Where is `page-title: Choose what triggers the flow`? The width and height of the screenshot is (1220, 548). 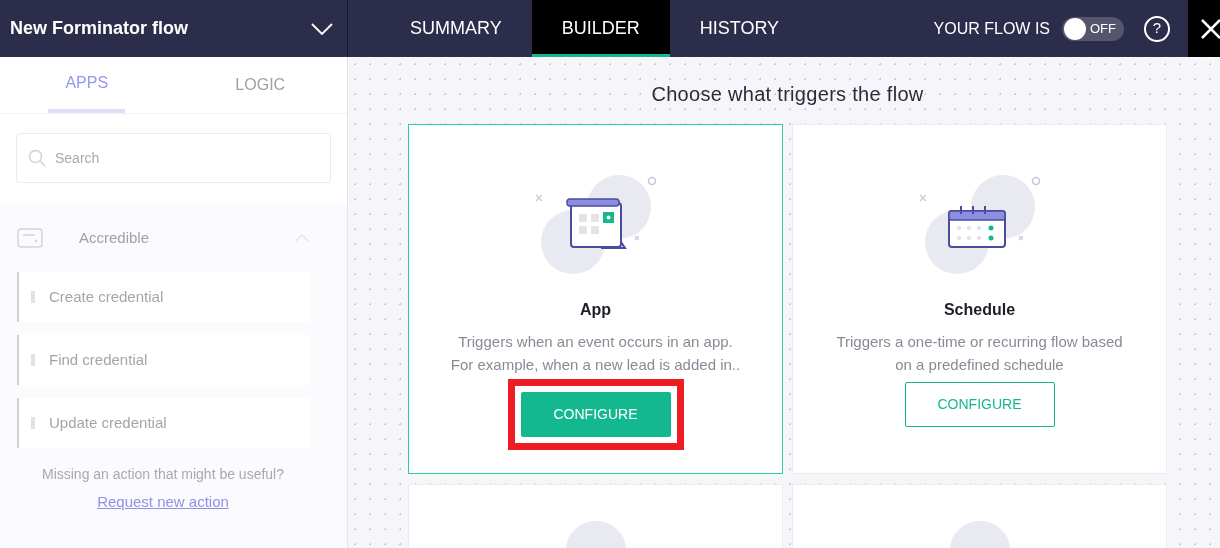
page-title: Choose what triggers the flow is located at coordinates (787, 94).